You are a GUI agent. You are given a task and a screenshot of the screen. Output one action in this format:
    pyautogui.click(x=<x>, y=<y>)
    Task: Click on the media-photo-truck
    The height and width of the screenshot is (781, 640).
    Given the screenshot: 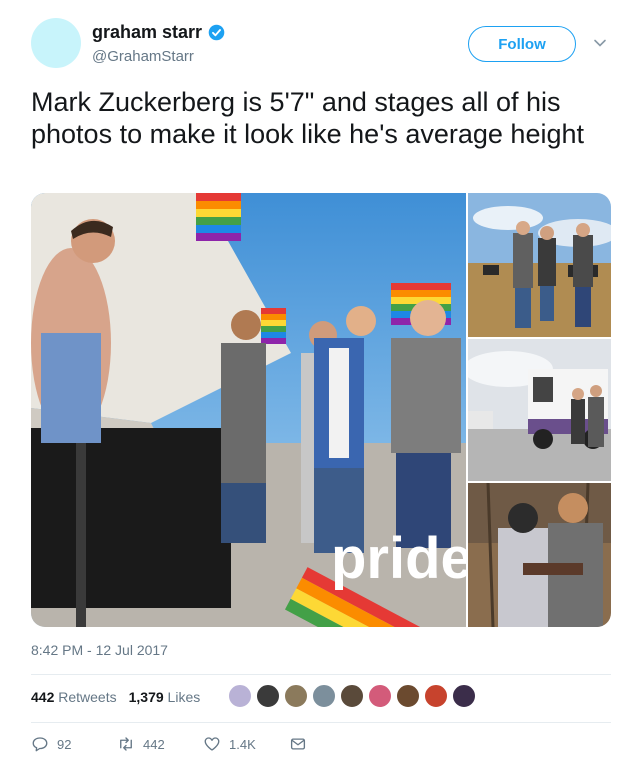 What is the action you would take?
    pyautogui.click(x=539, y=410)
    